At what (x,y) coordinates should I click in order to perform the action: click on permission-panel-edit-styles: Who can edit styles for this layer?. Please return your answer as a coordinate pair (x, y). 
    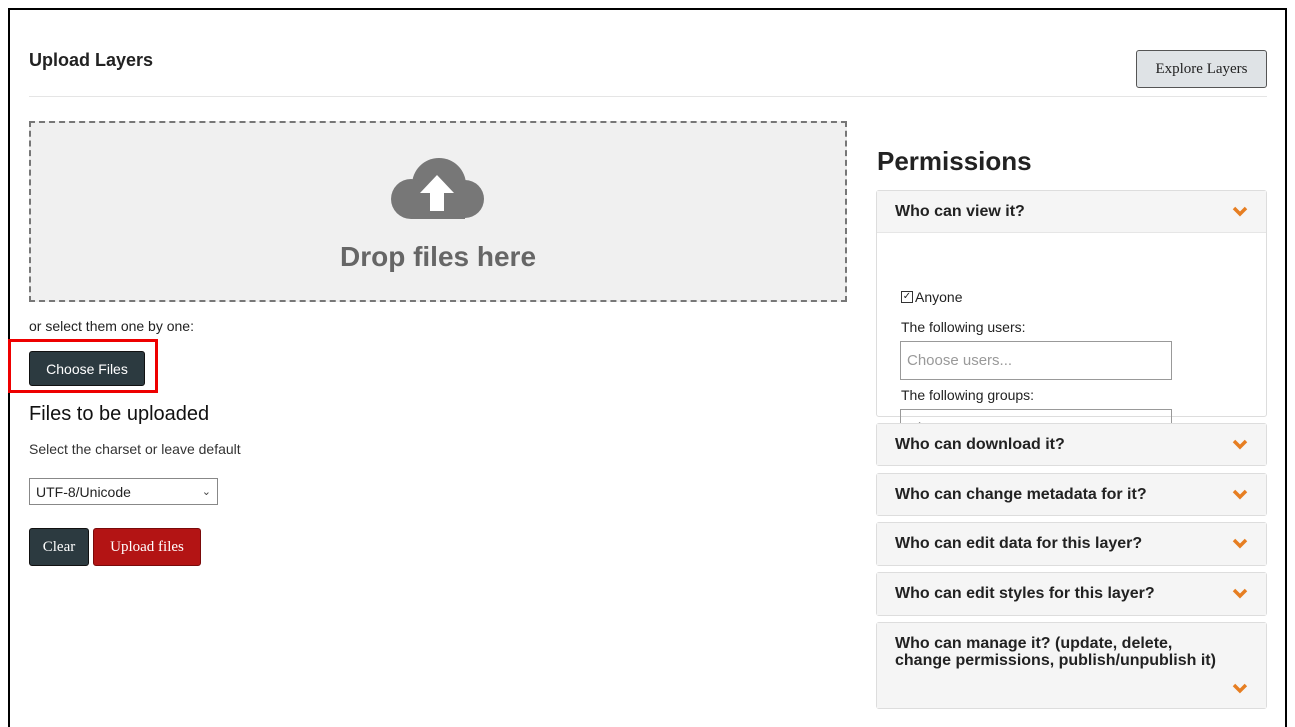
    Looking at the image, I should click on (1071, 594).